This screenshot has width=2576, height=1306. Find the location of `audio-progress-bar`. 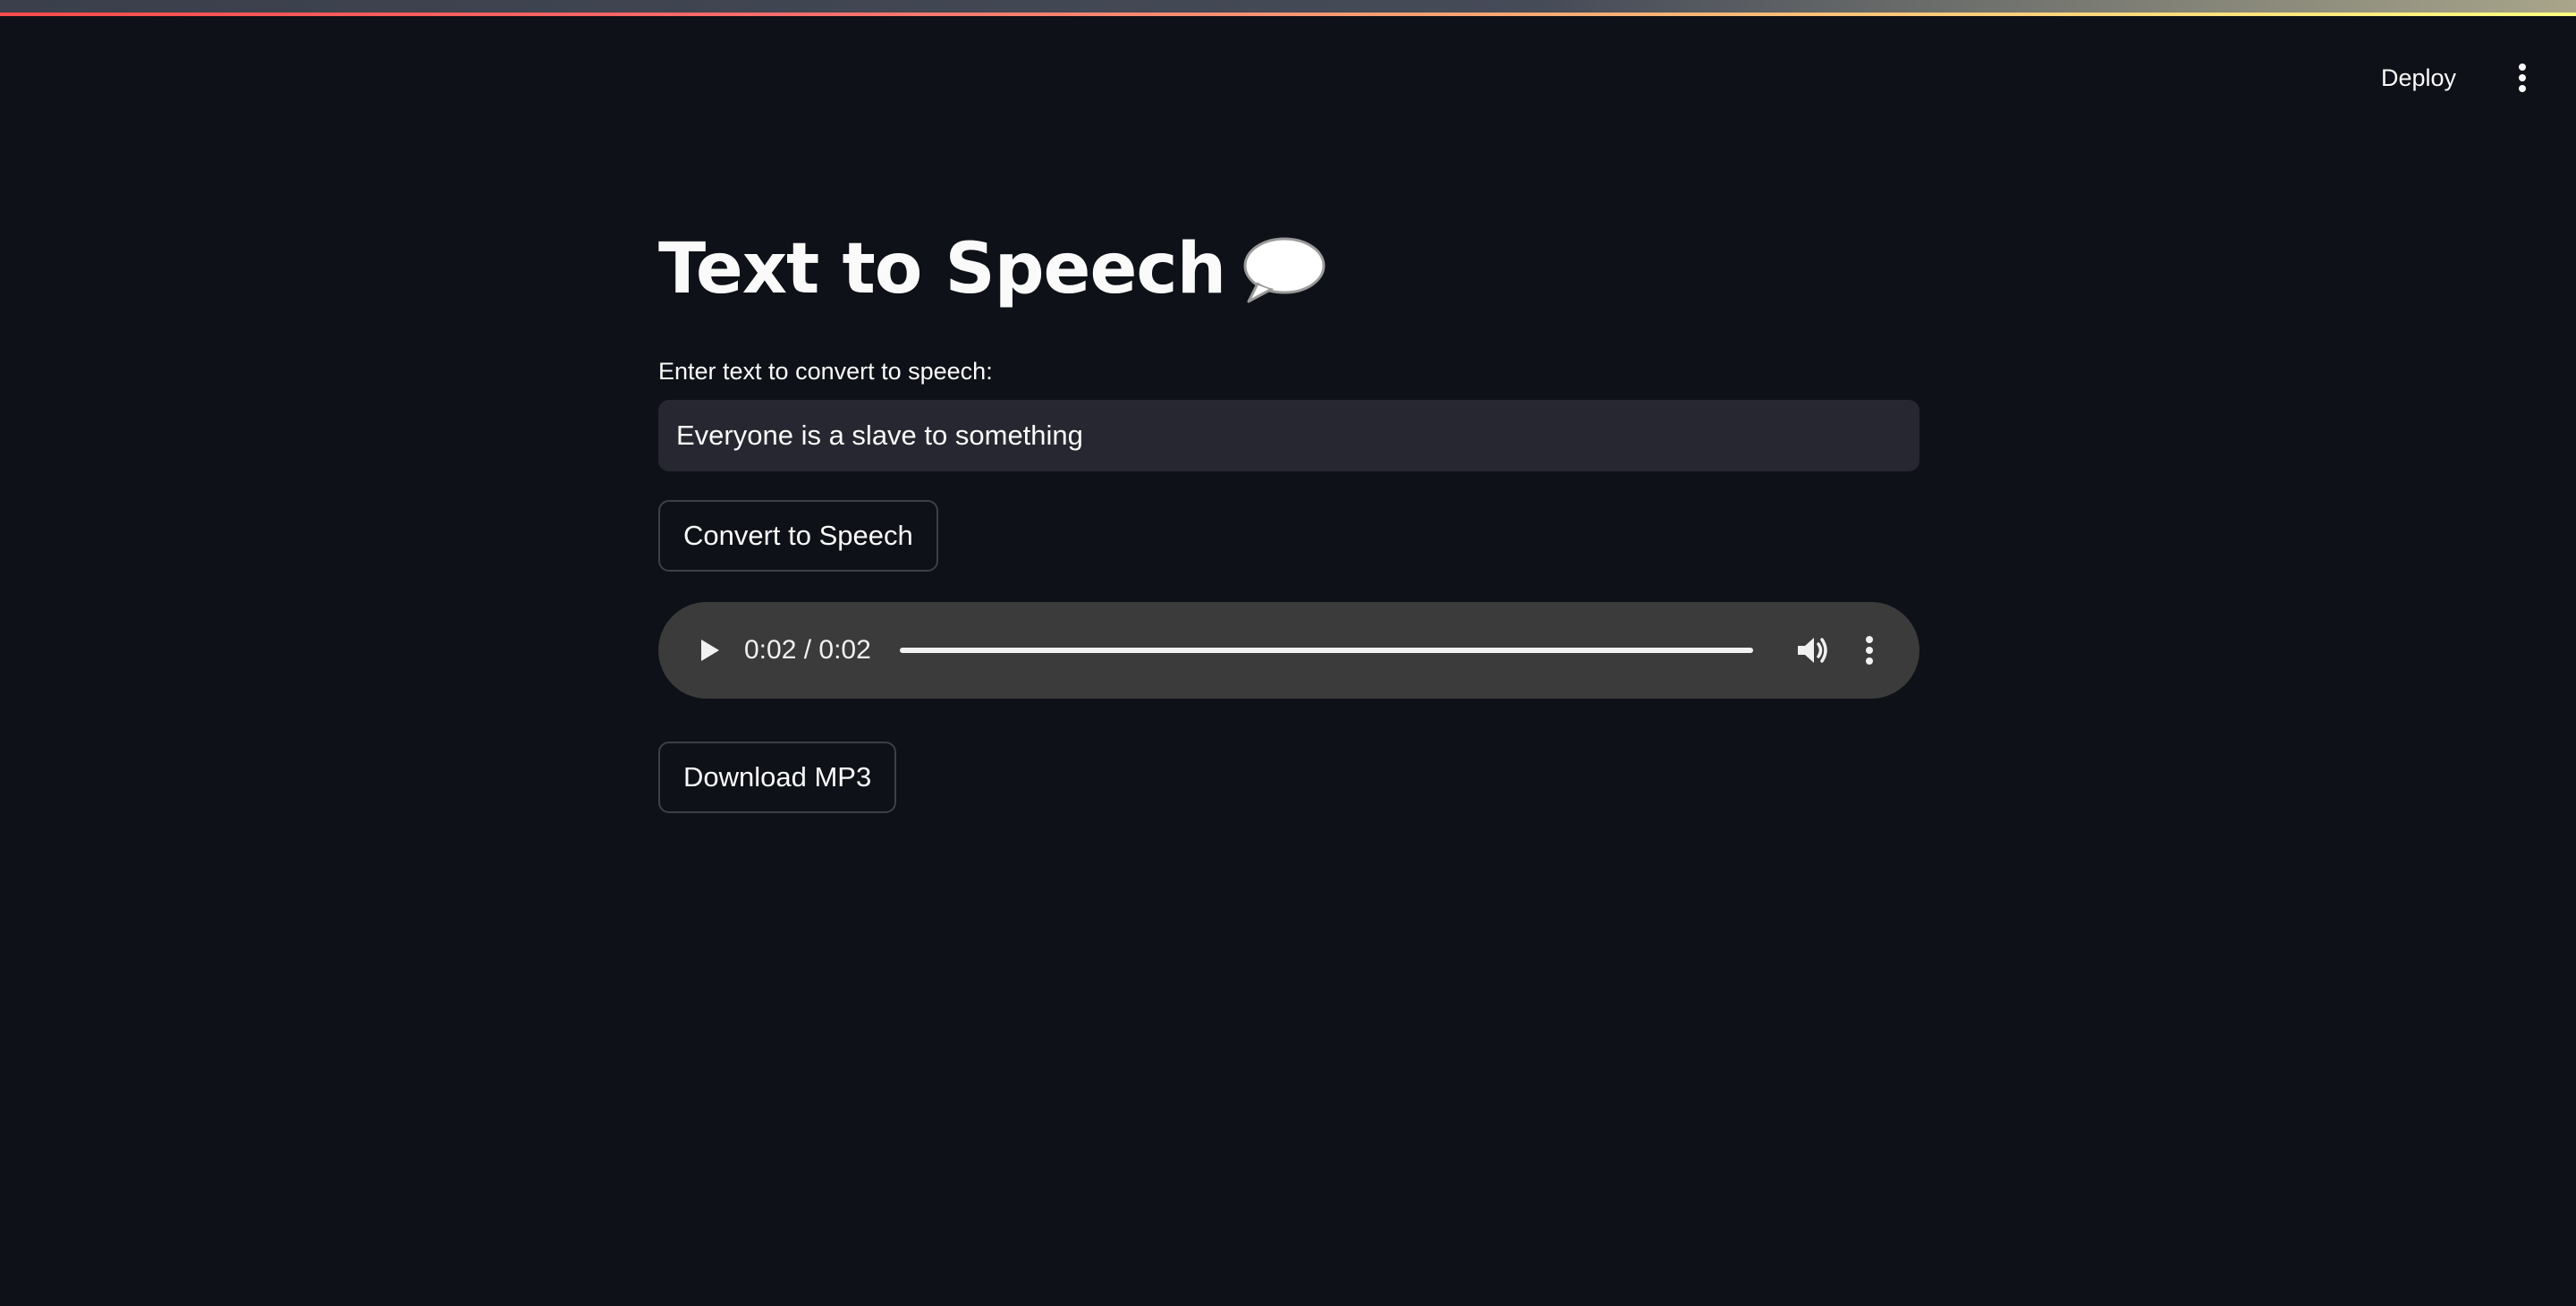

audio-progress-bar is located at coordinates (1326, 651).